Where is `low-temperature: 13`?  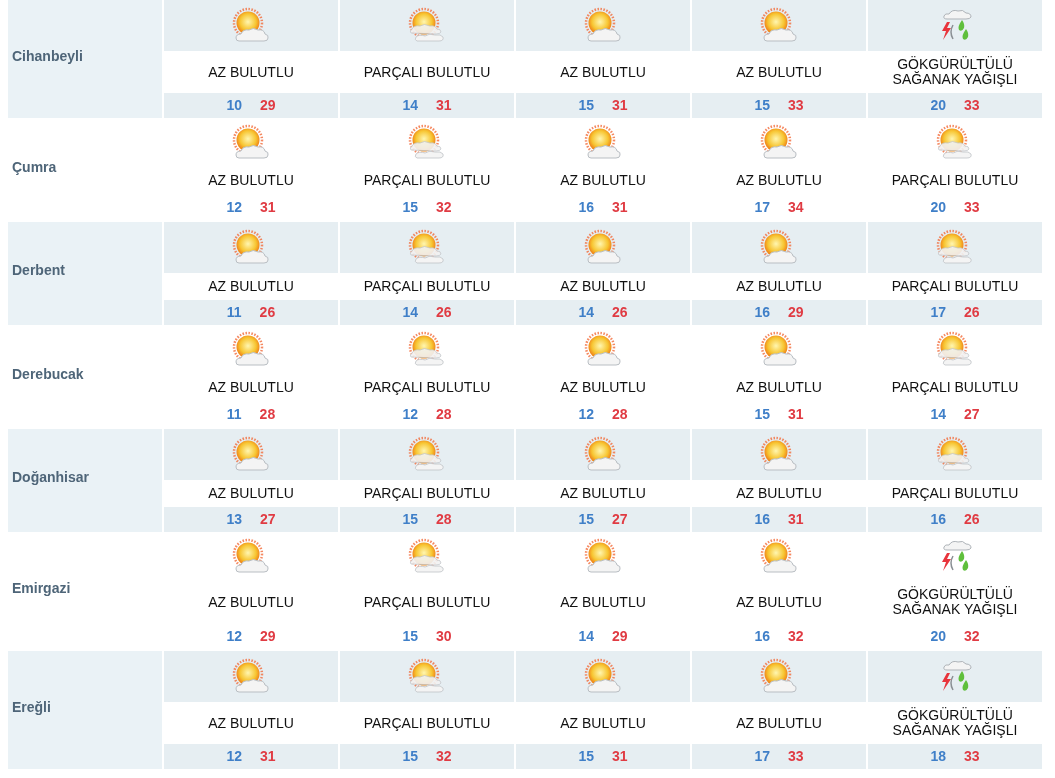
low-temperature: 13 is located at coordinates (234, 519).